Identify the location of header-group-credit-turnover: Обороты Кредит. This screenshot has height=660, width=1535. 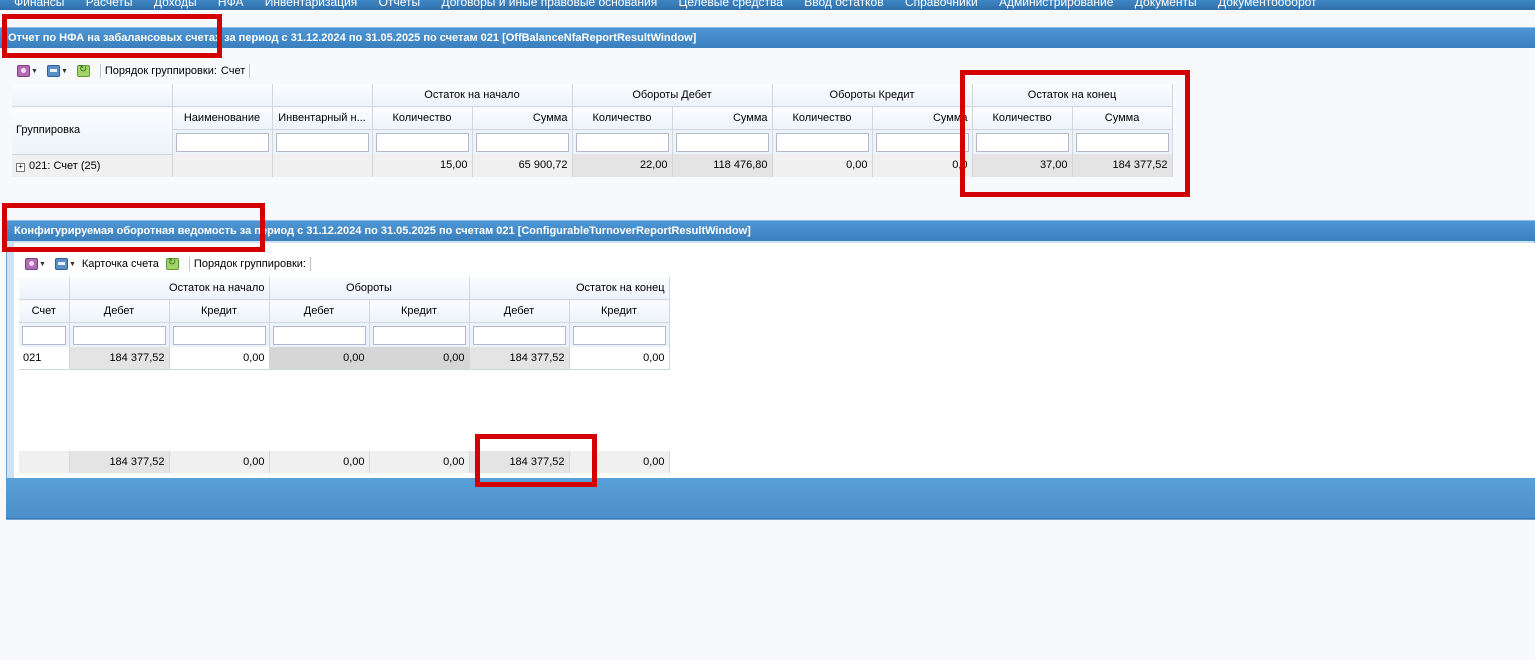
(872, 95).